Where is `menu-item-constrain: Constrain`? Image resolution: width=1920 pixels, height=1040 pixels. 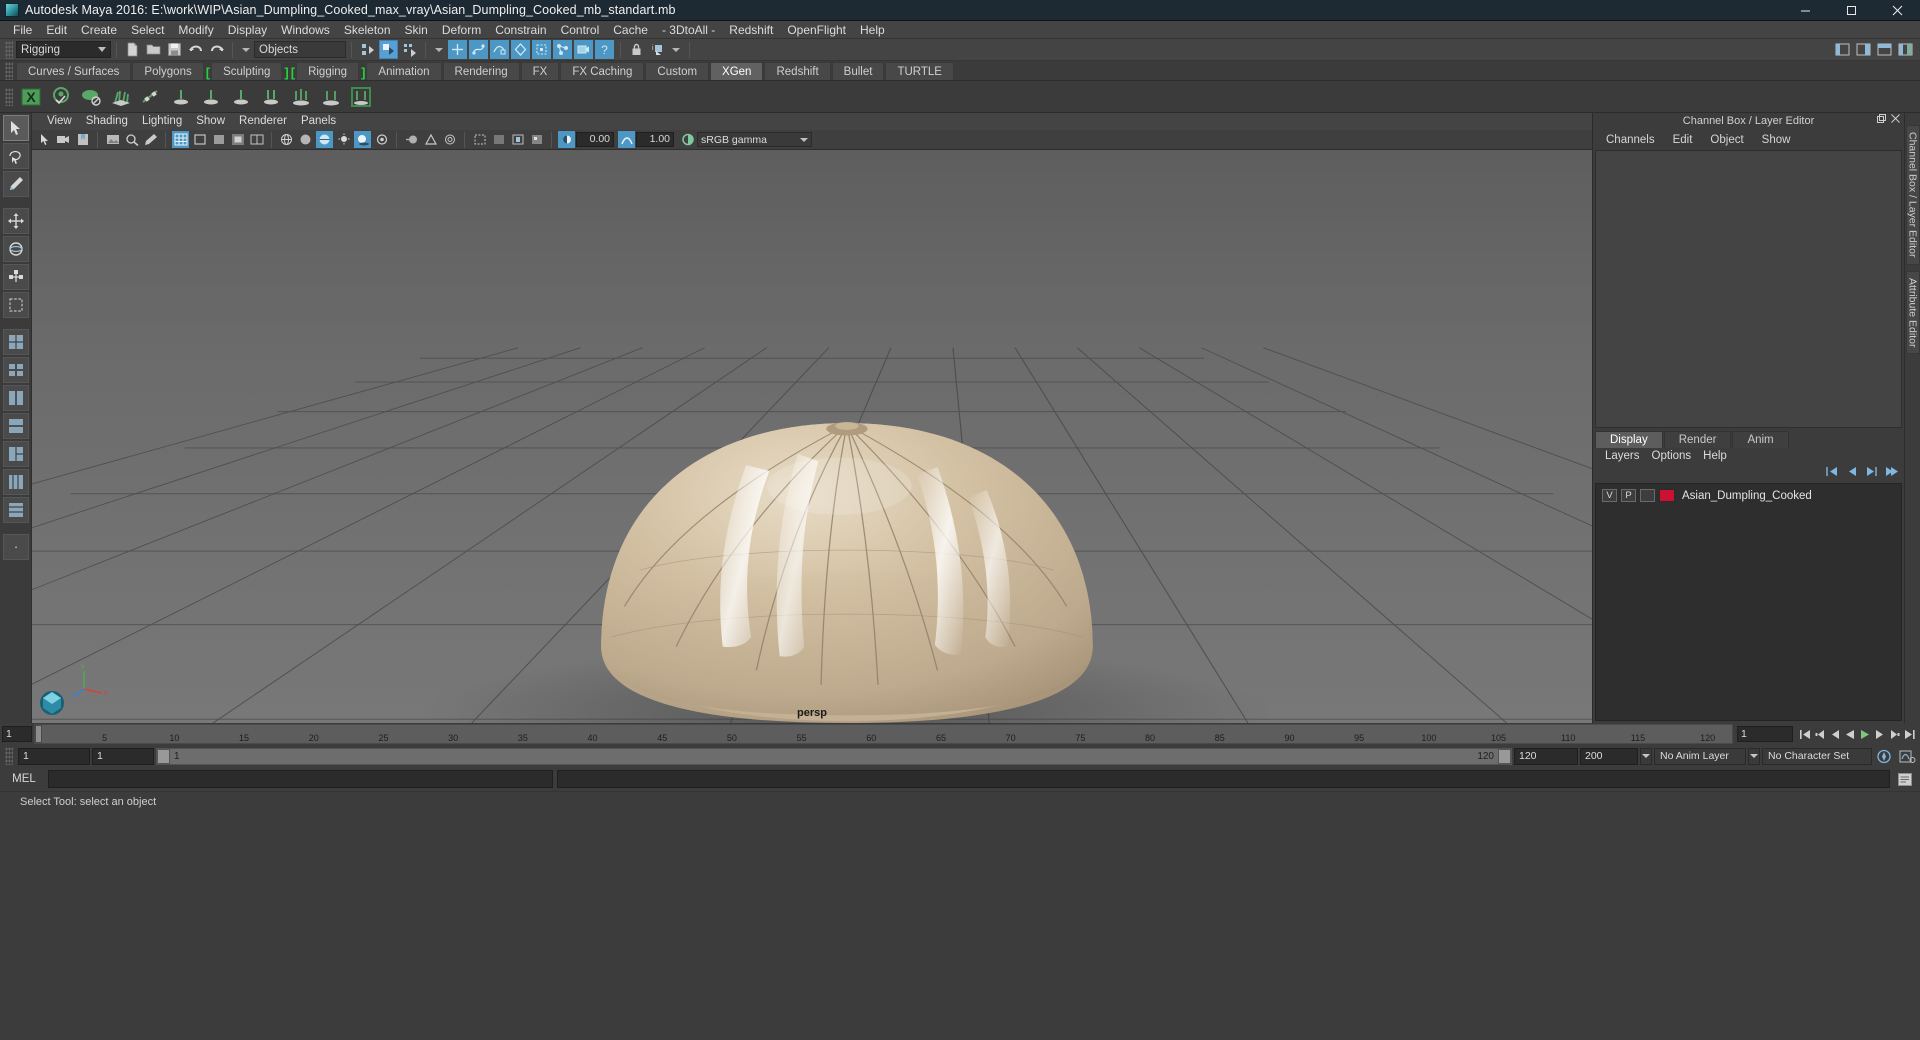
menu-item-constrain: Constrain is located at coordinates (520, 30).